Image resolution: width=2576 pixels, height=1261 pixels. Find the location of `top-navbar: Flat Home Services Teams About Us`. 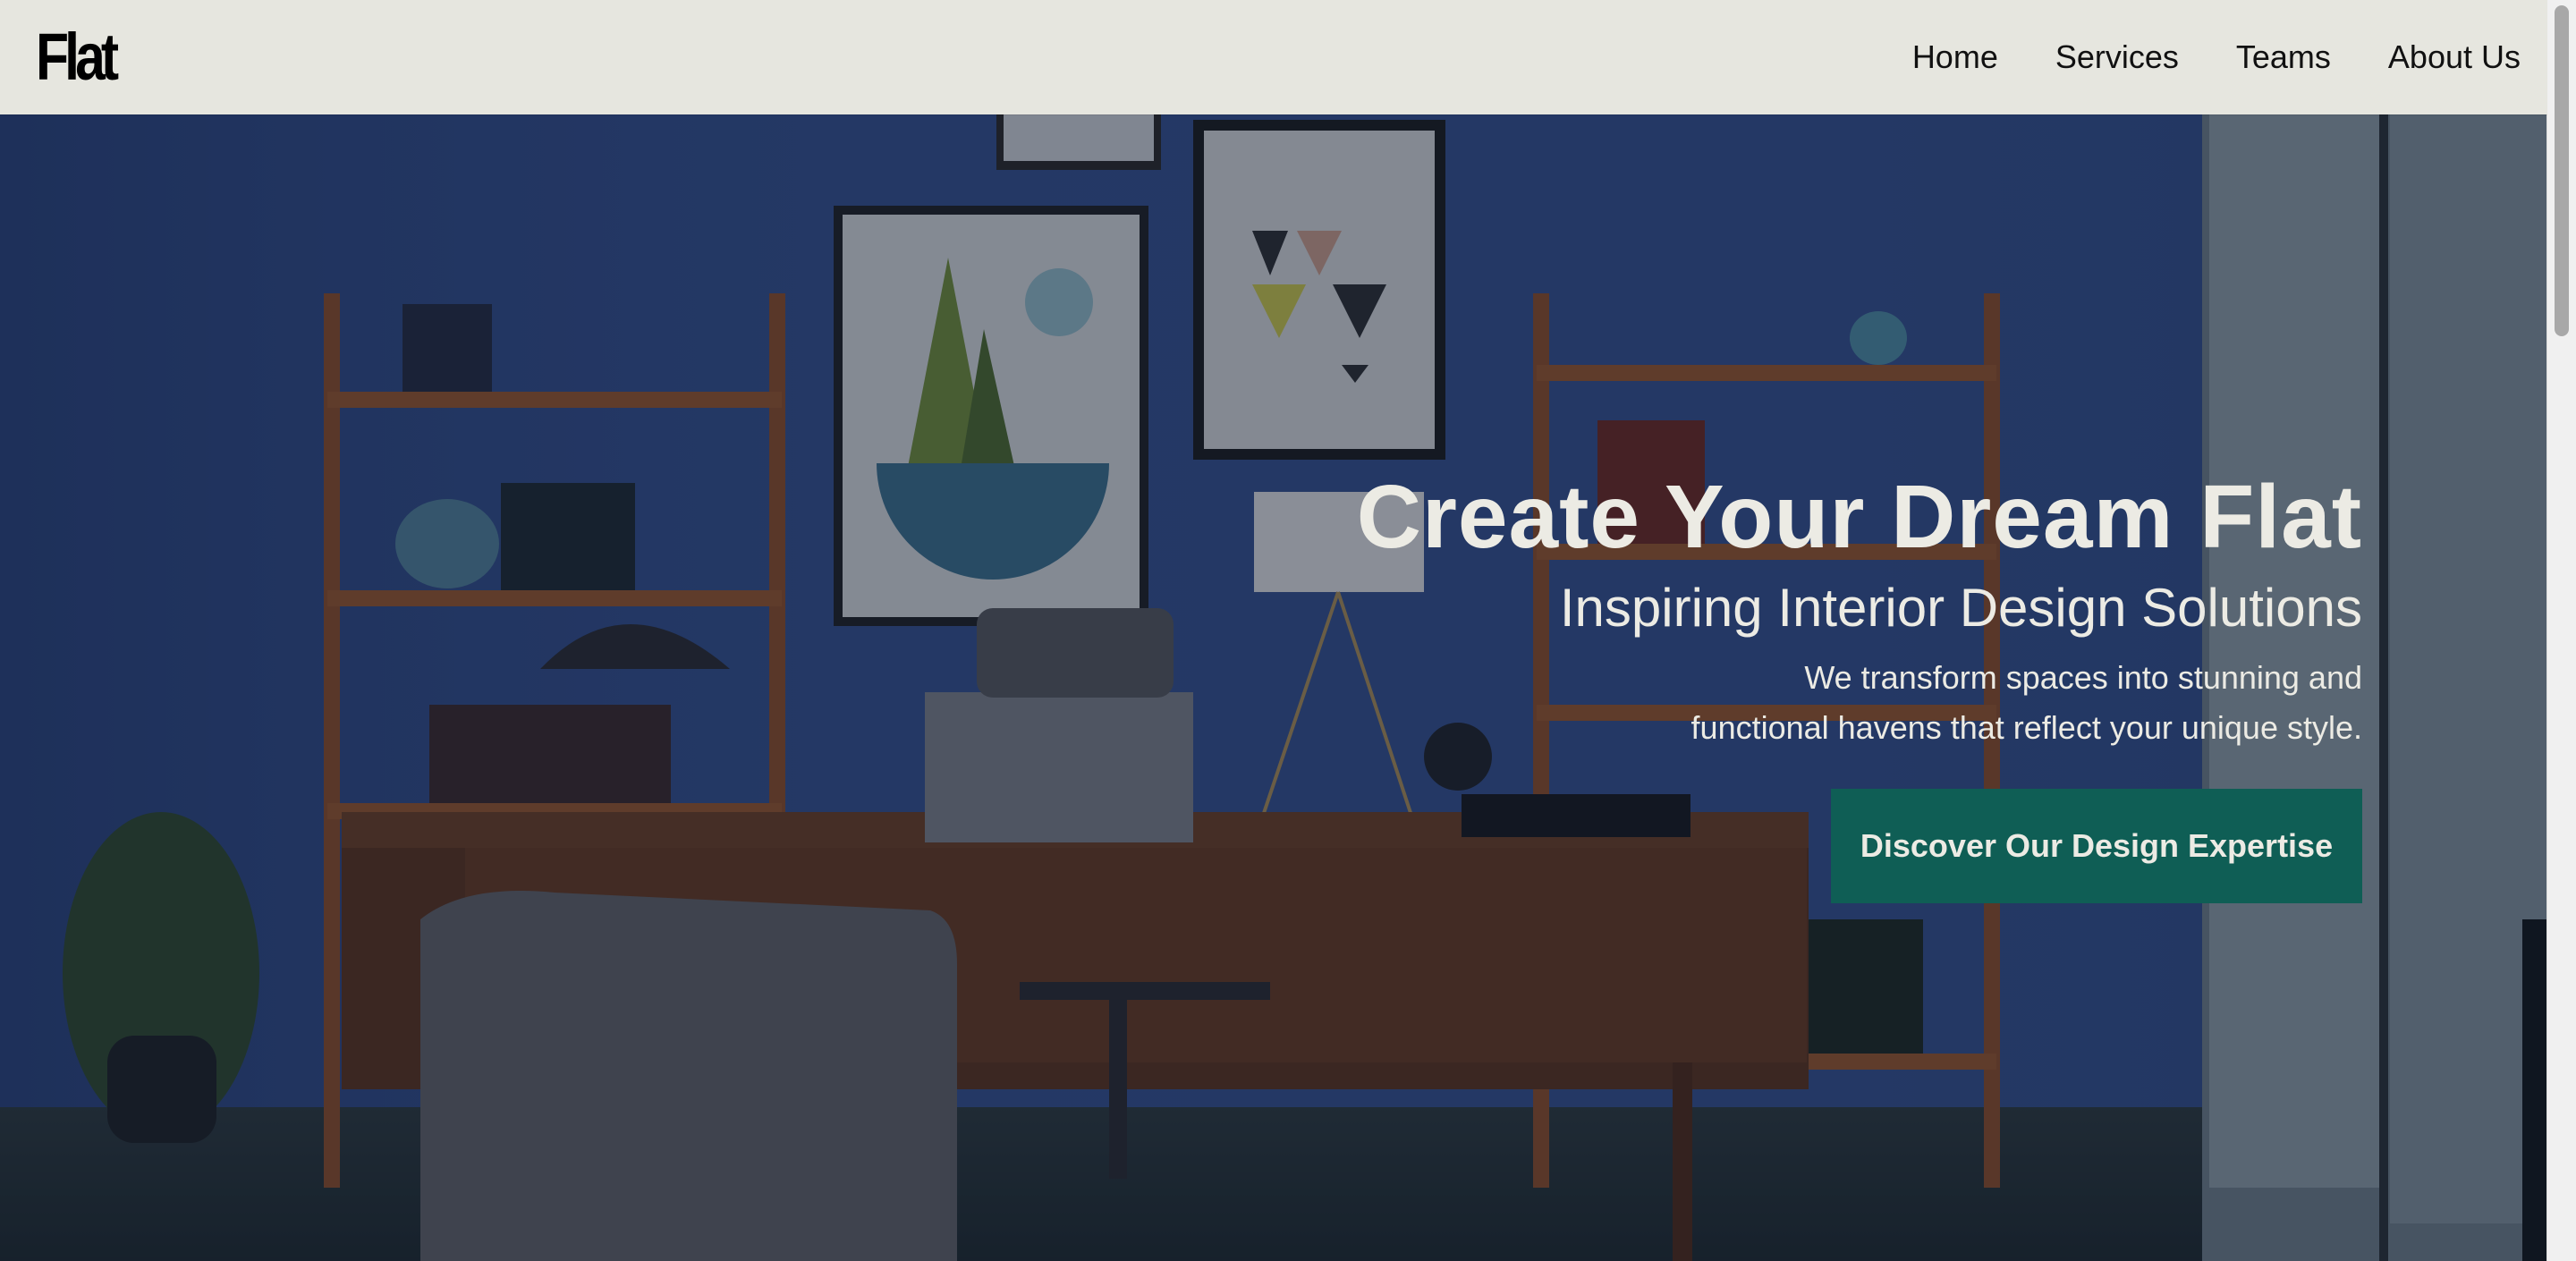

top-navbar: Flat Home Services Teams About Us is located at coordinates (1273, 57).